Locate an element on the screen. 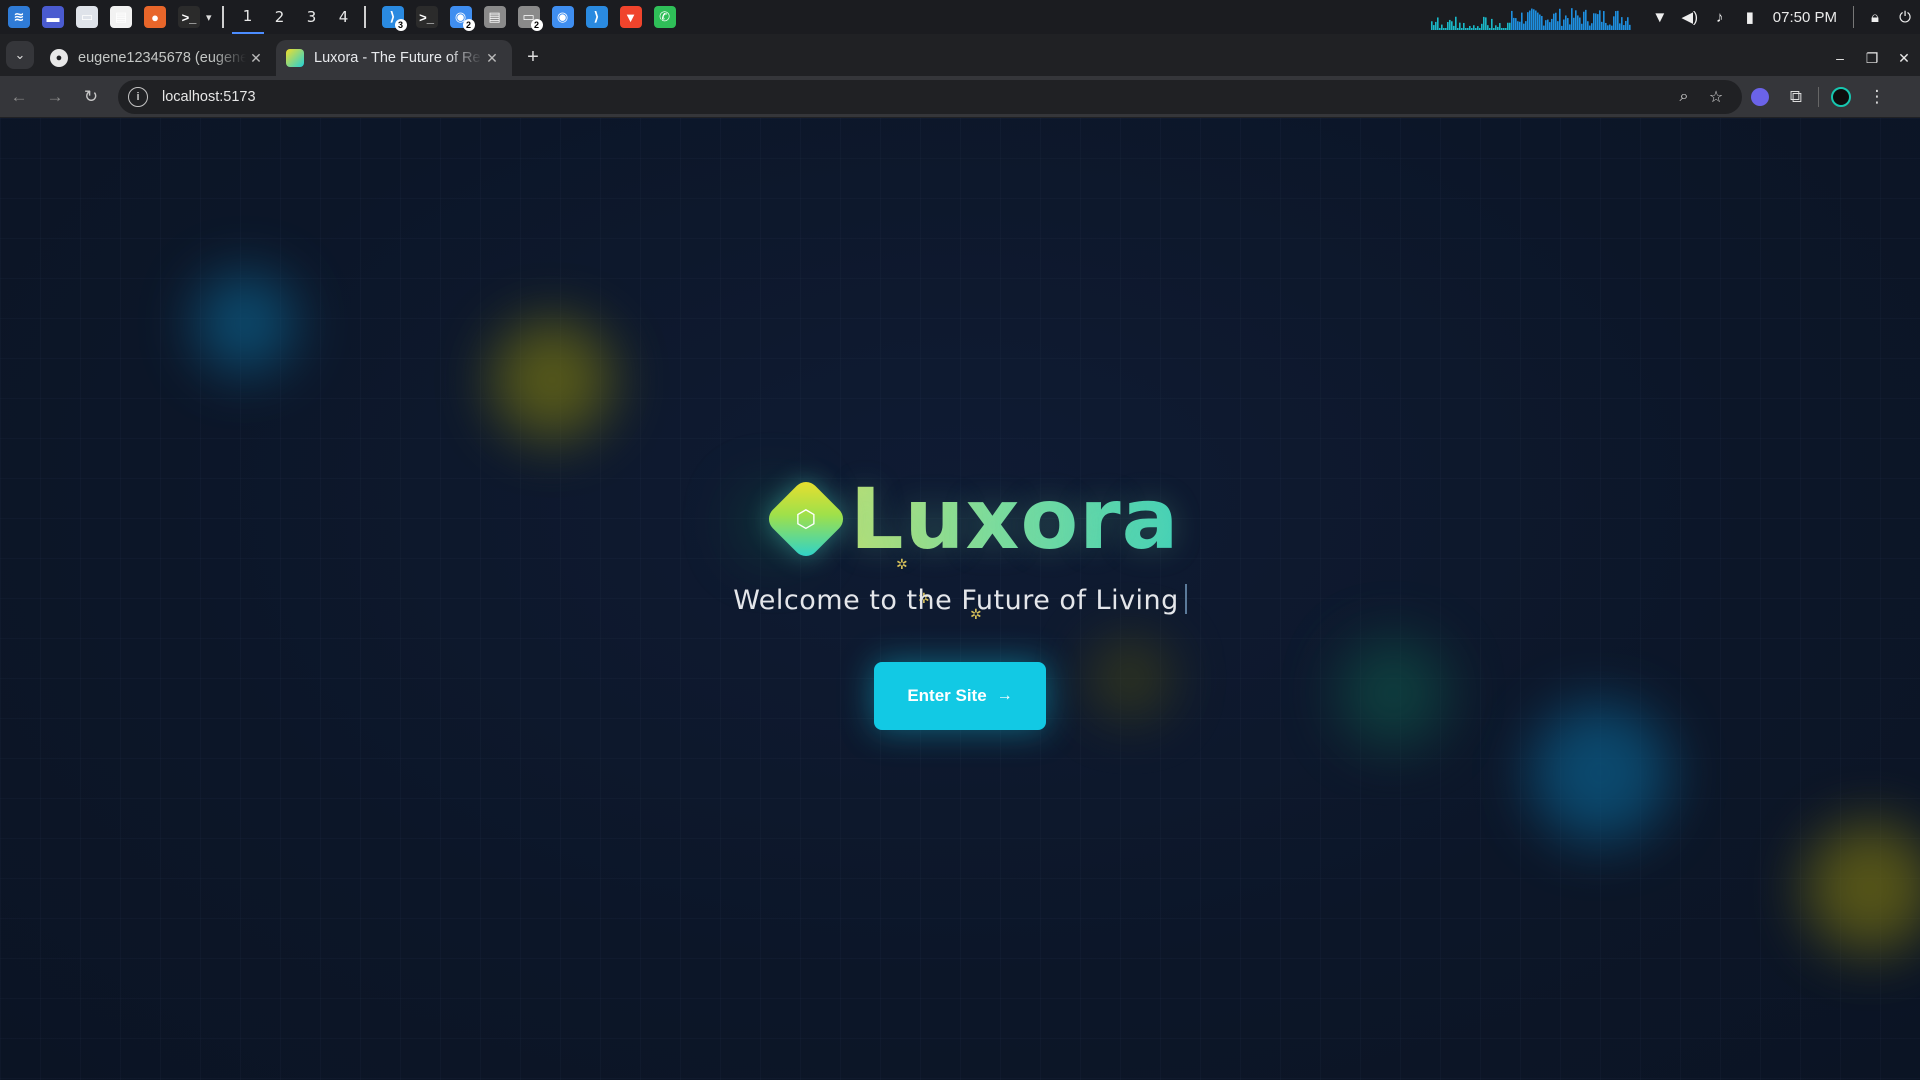 Image resolution: width=1920 pixels, height=1080 pixels. tab-github: ● eugene12345678 (eugene12345678) ✕ is located at coordinates (158, 58).